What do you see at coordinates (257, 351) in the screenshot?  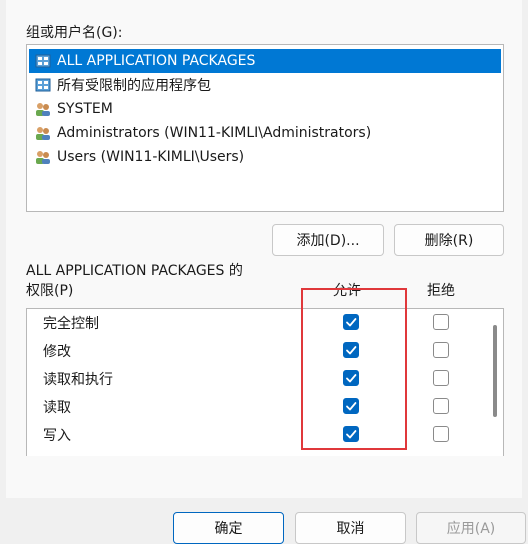 I see `permission-row: 修改` at bounding box center [257, 351].